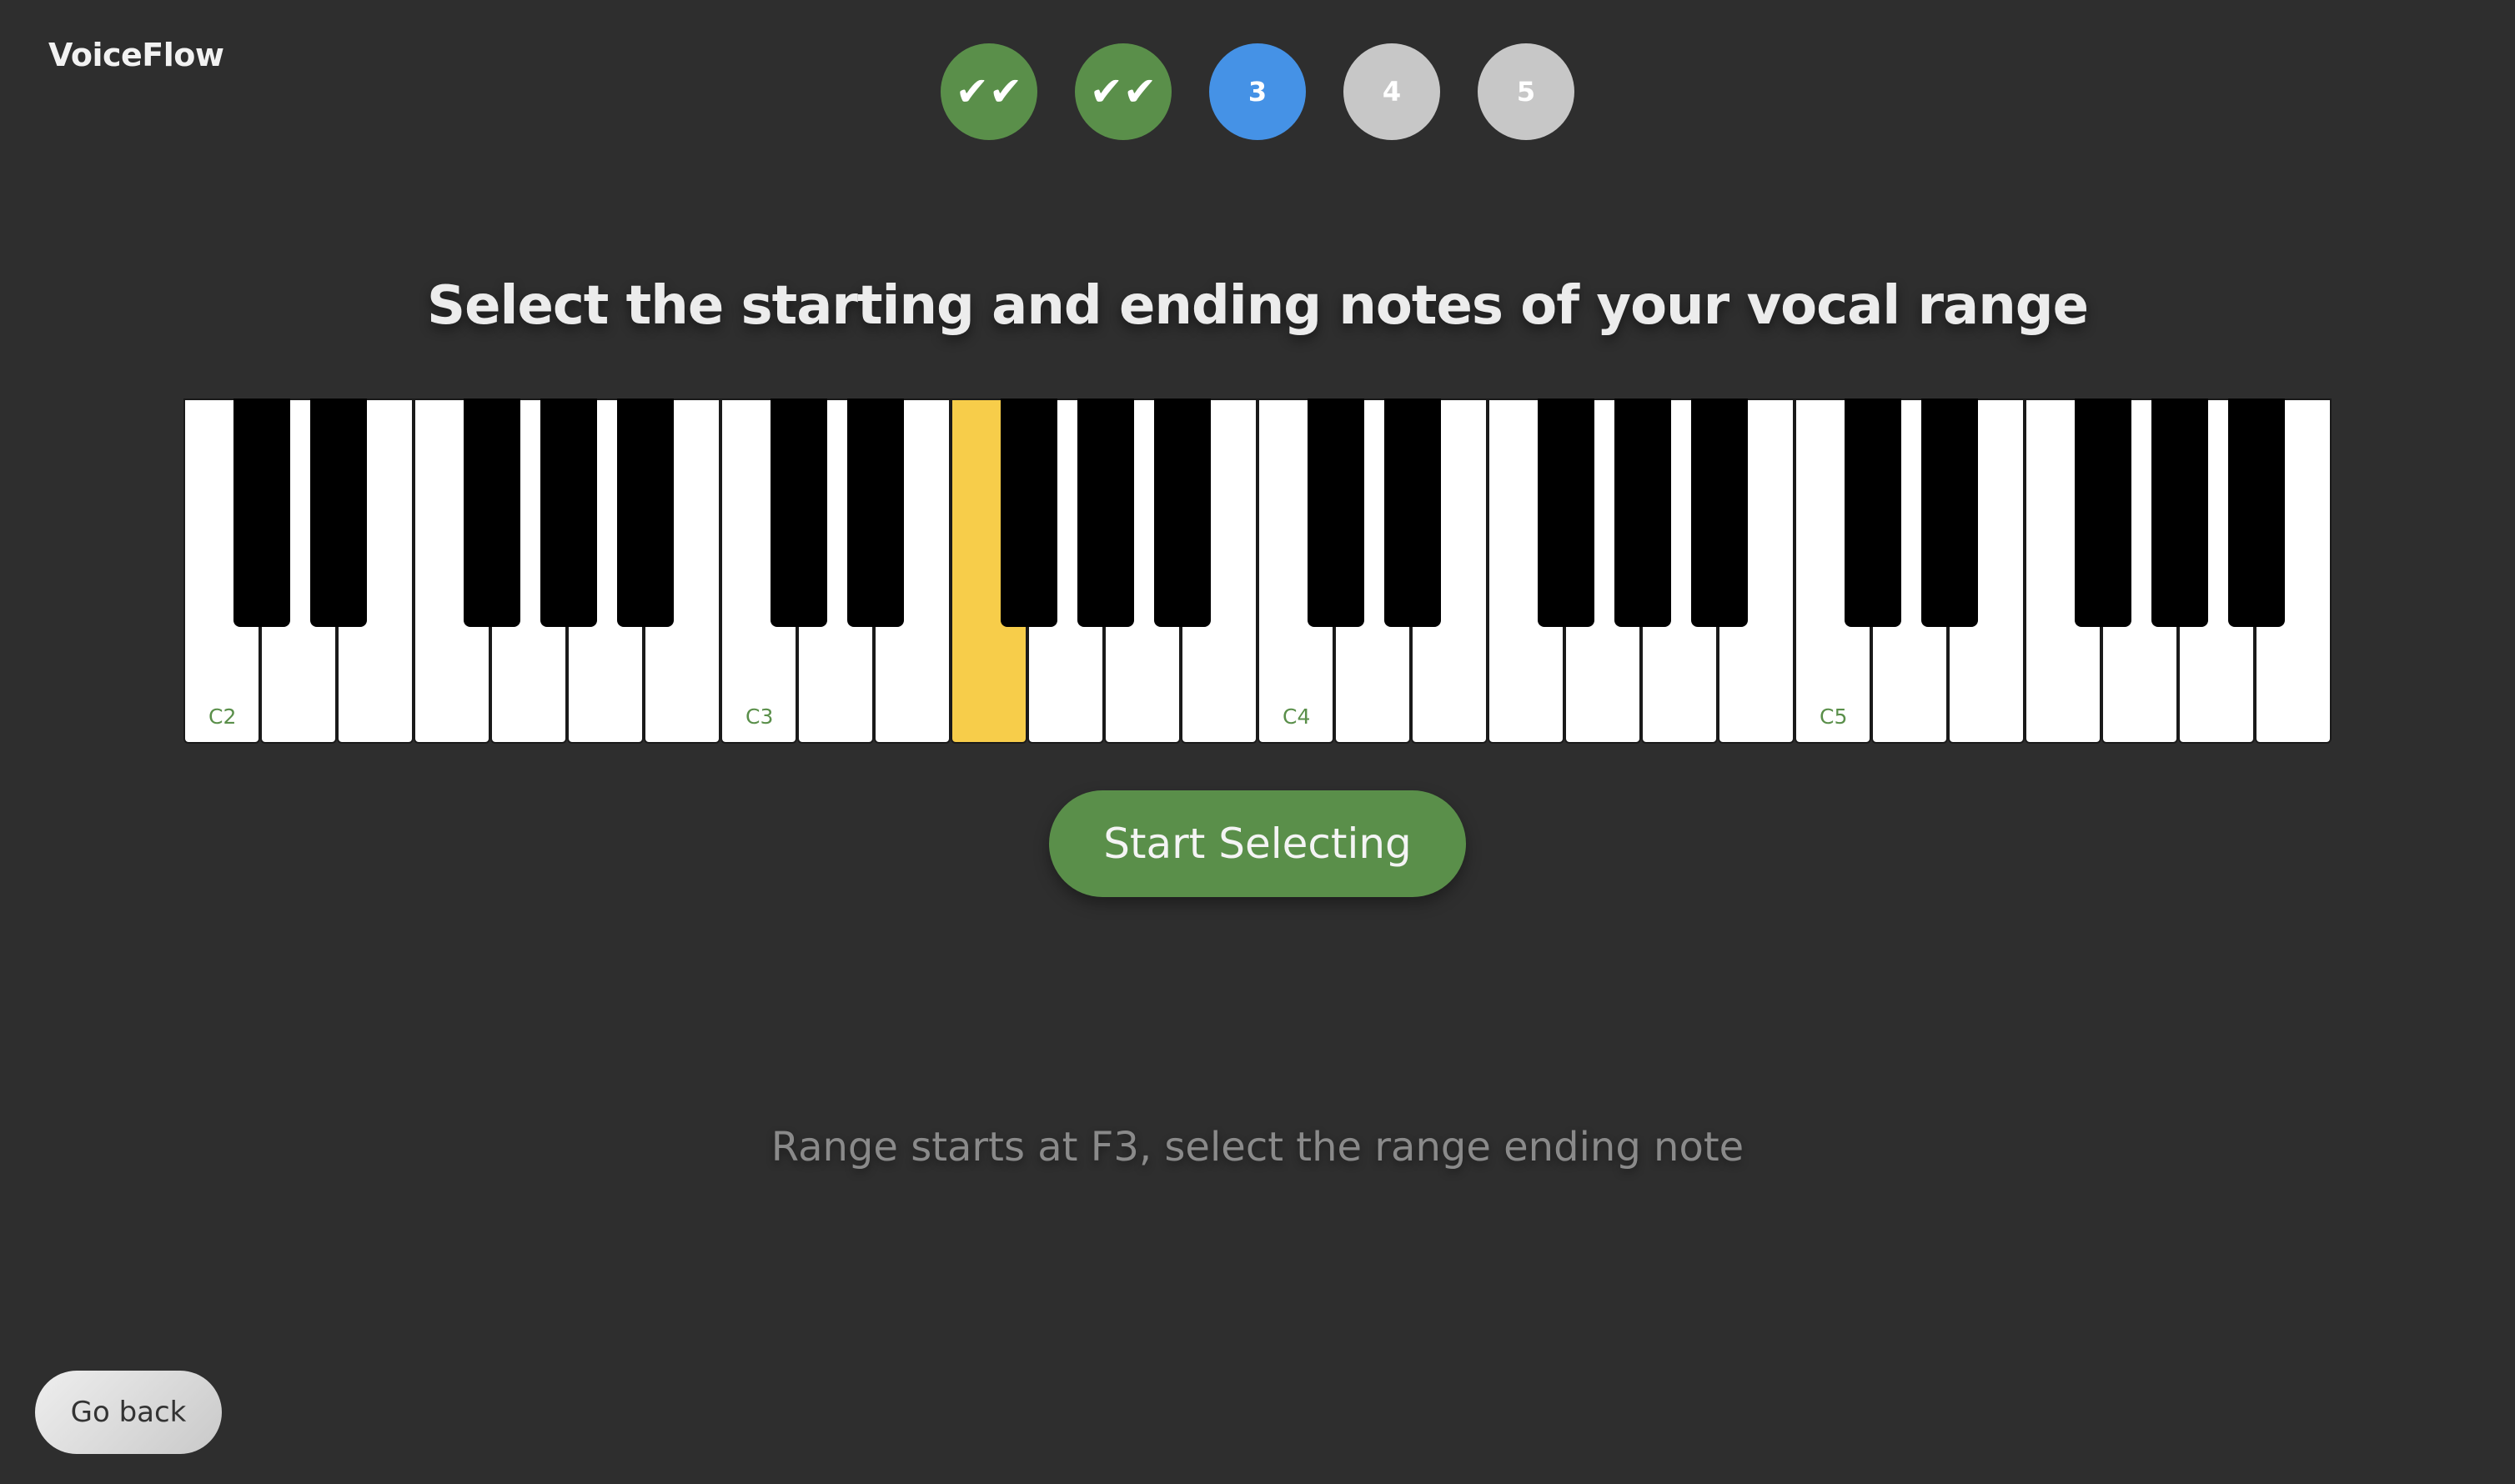 This screenshot has width=2515, height=1484. Describe the element at coordinates (2256, 513) in the screenshot. I see `piano-key-a-sharp5` at that location.